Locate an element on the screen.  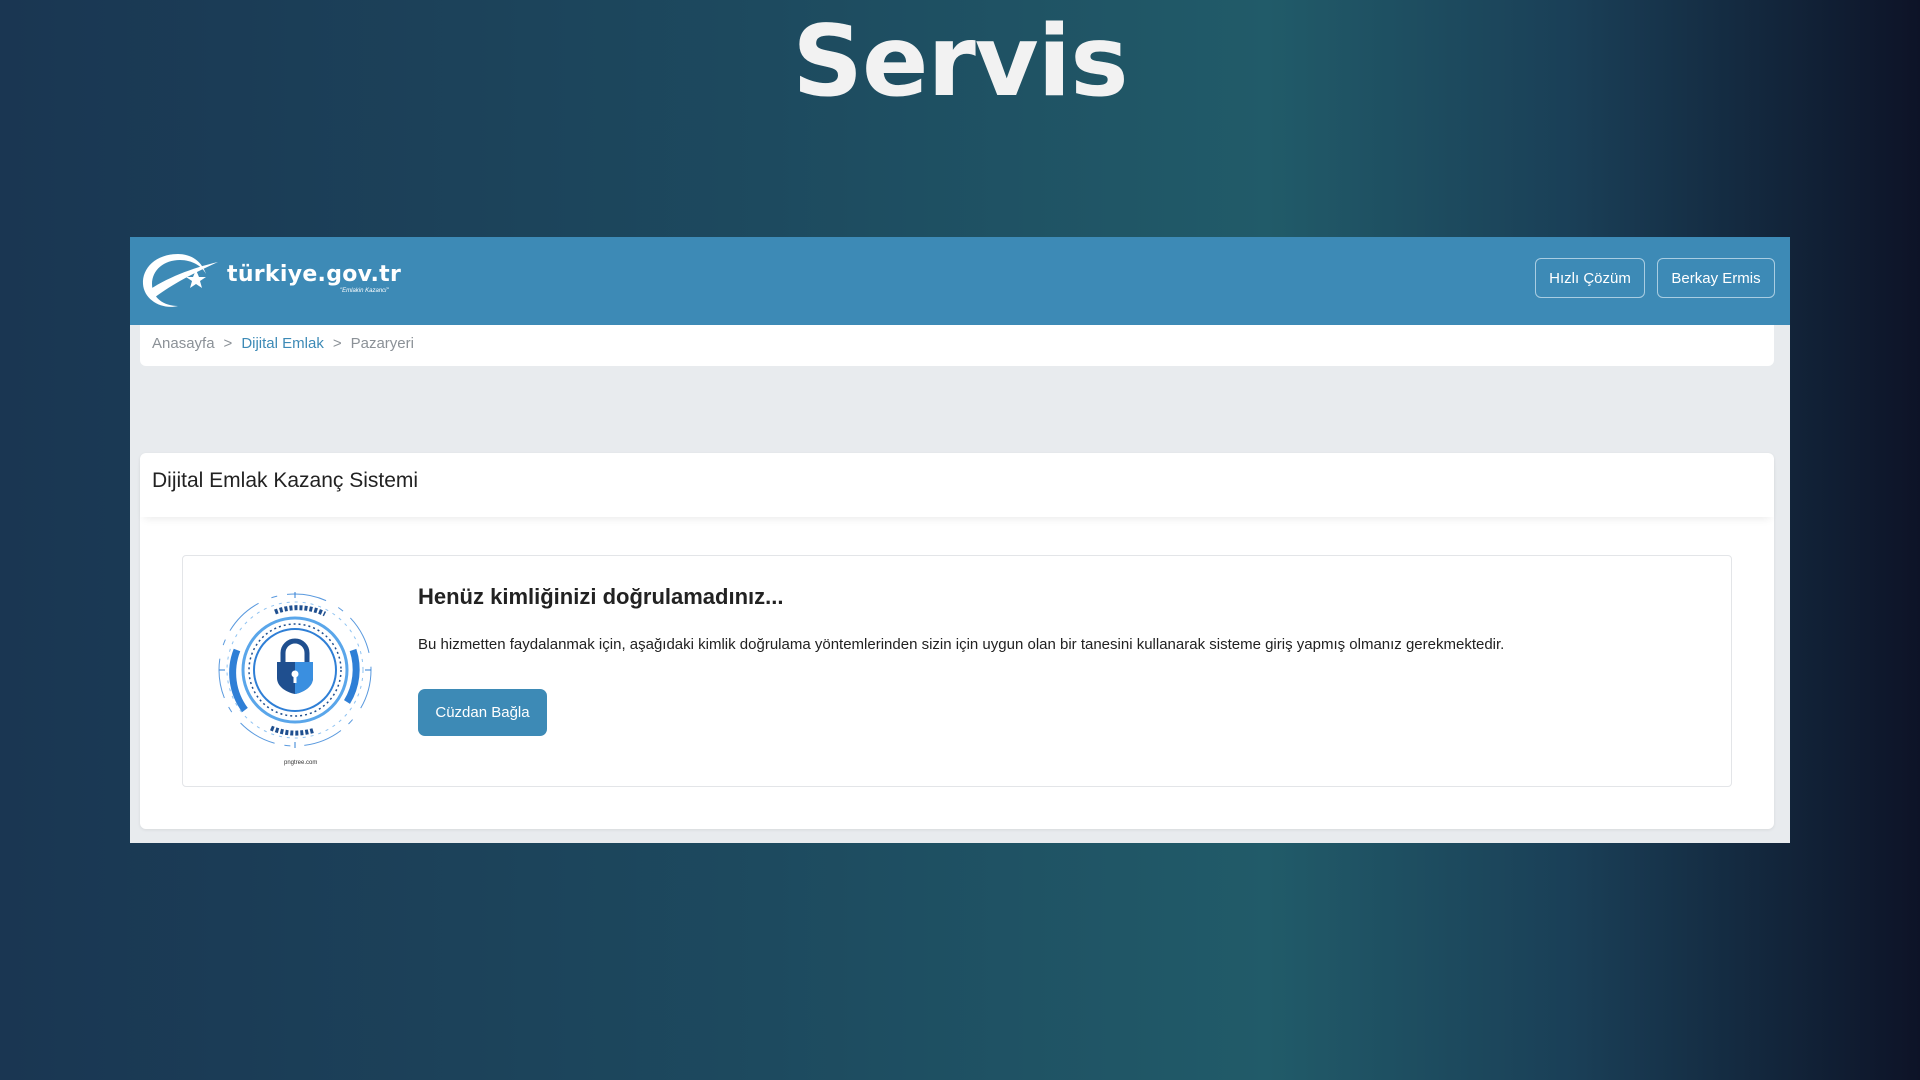
breadcrumb-item-dijital-emlak: Dijital Emlak is located at coordinates (282, 343).